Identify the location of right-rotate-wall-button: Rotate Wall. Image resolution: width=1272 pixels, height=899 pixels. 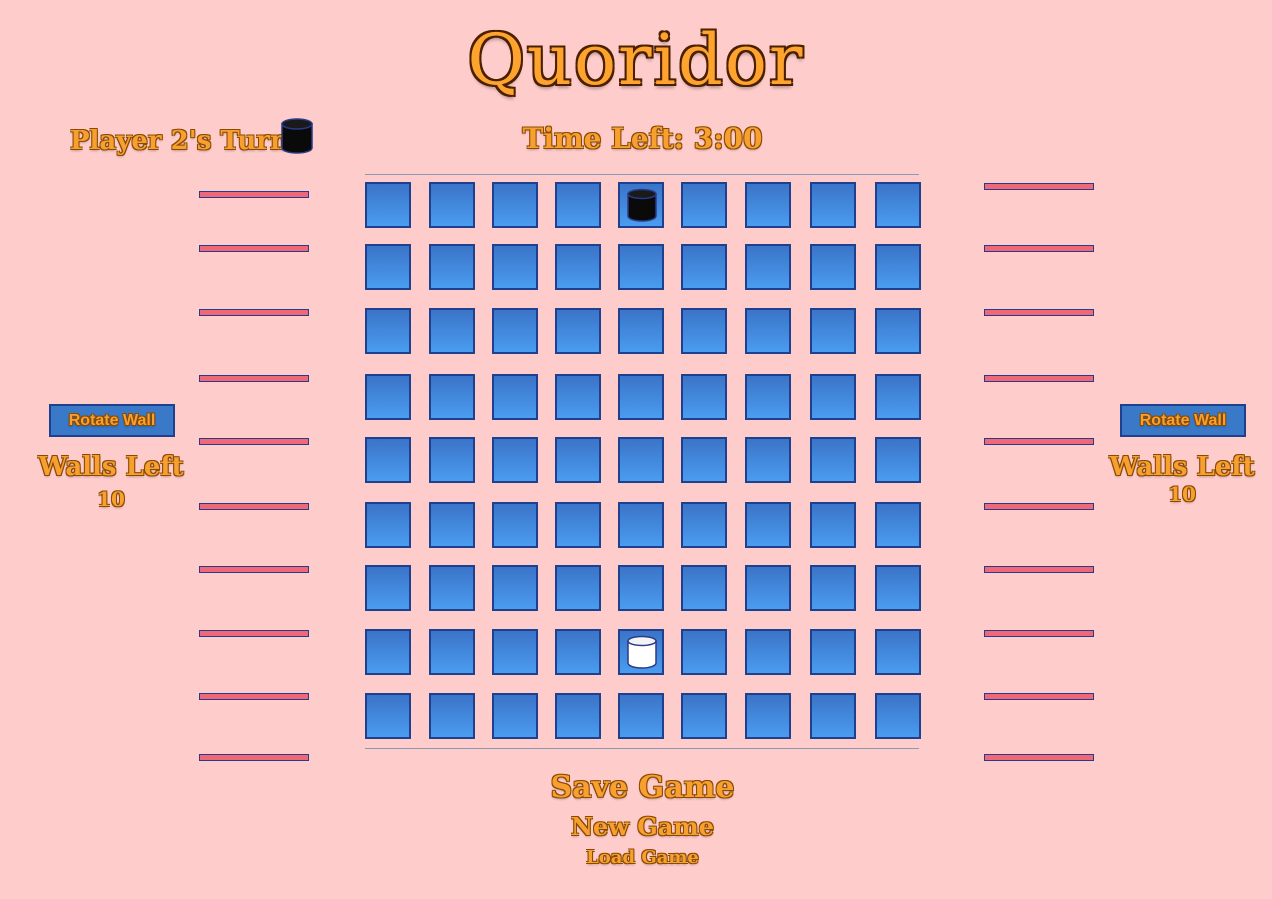
(1183, 420).